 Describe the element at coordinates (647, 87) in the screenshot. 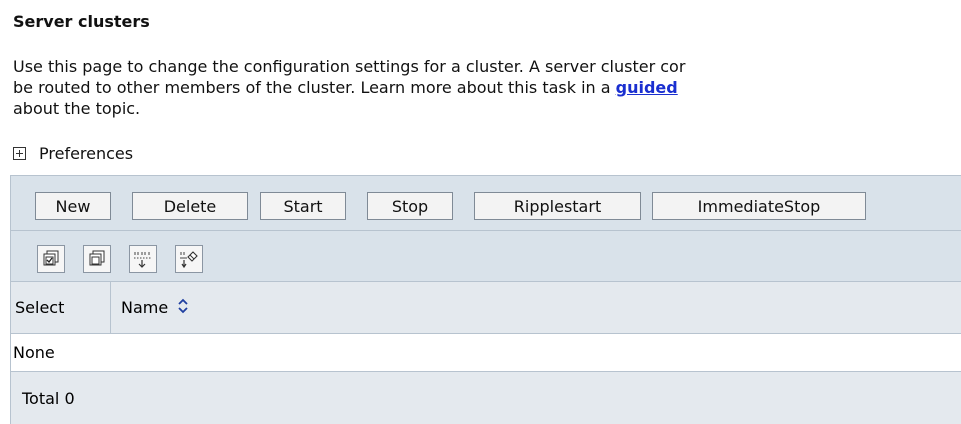

I see `guided-activity-link: guided` at that location.